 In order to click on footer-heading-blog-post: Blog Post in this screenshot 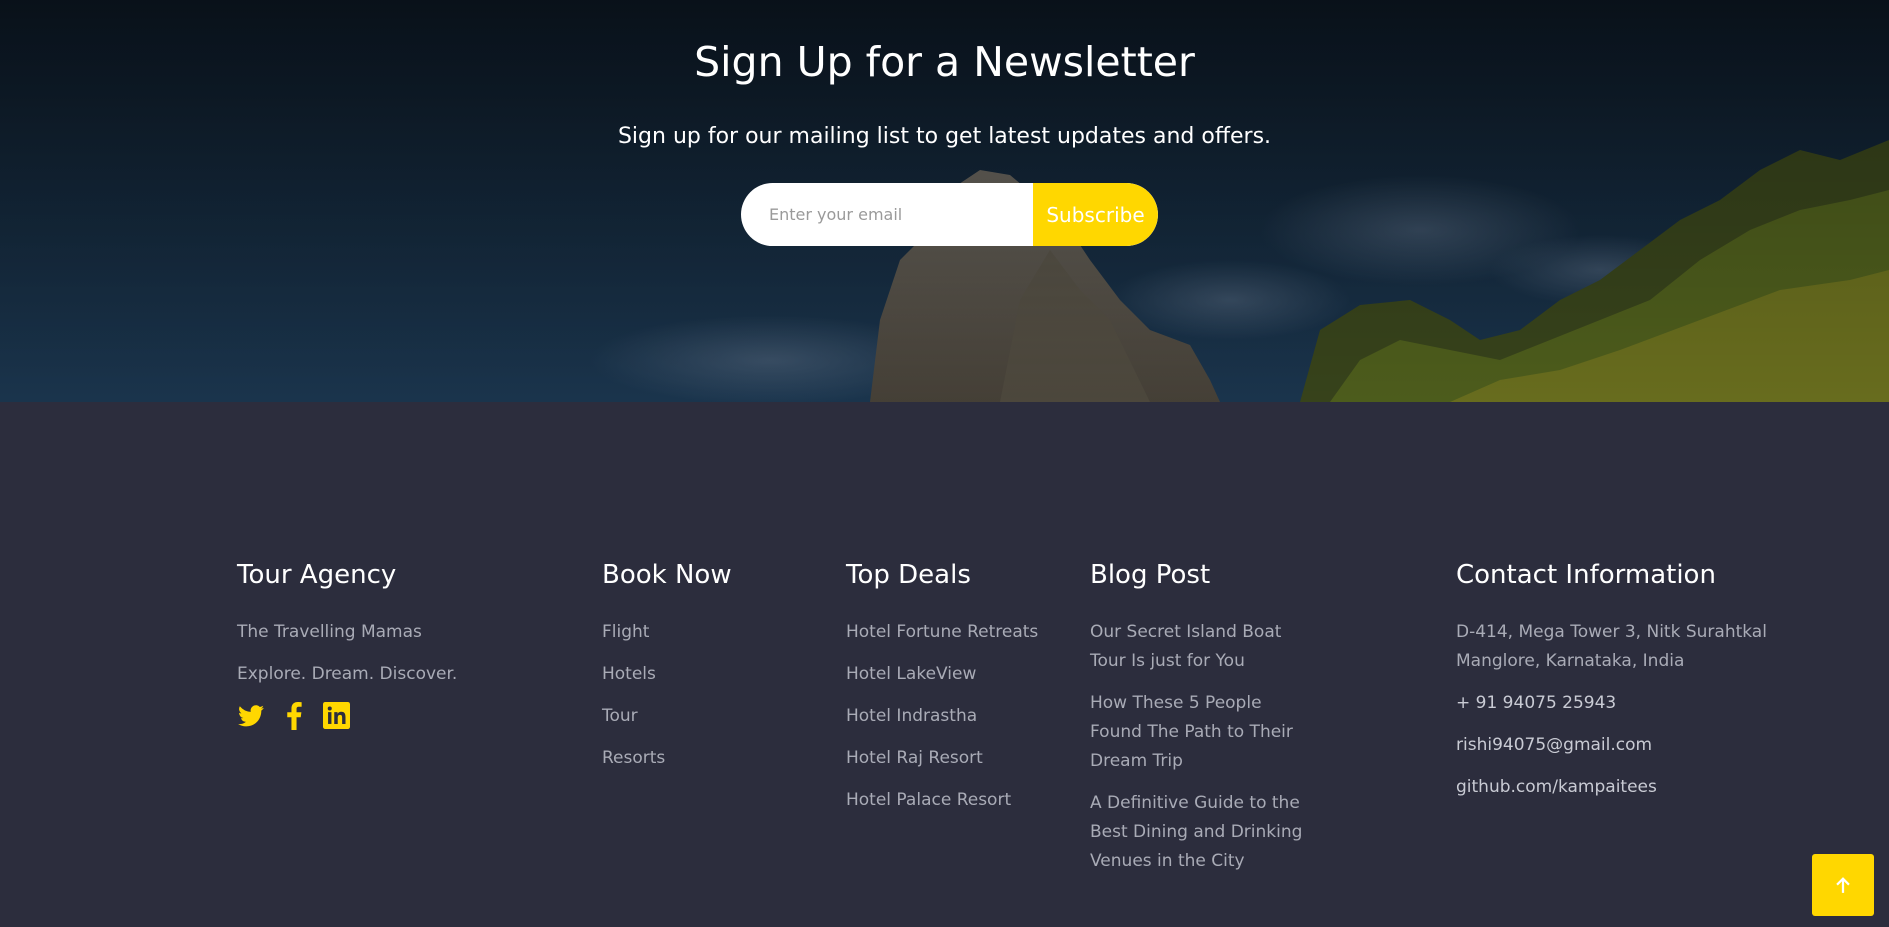, I will do `click(1150, 575)`.